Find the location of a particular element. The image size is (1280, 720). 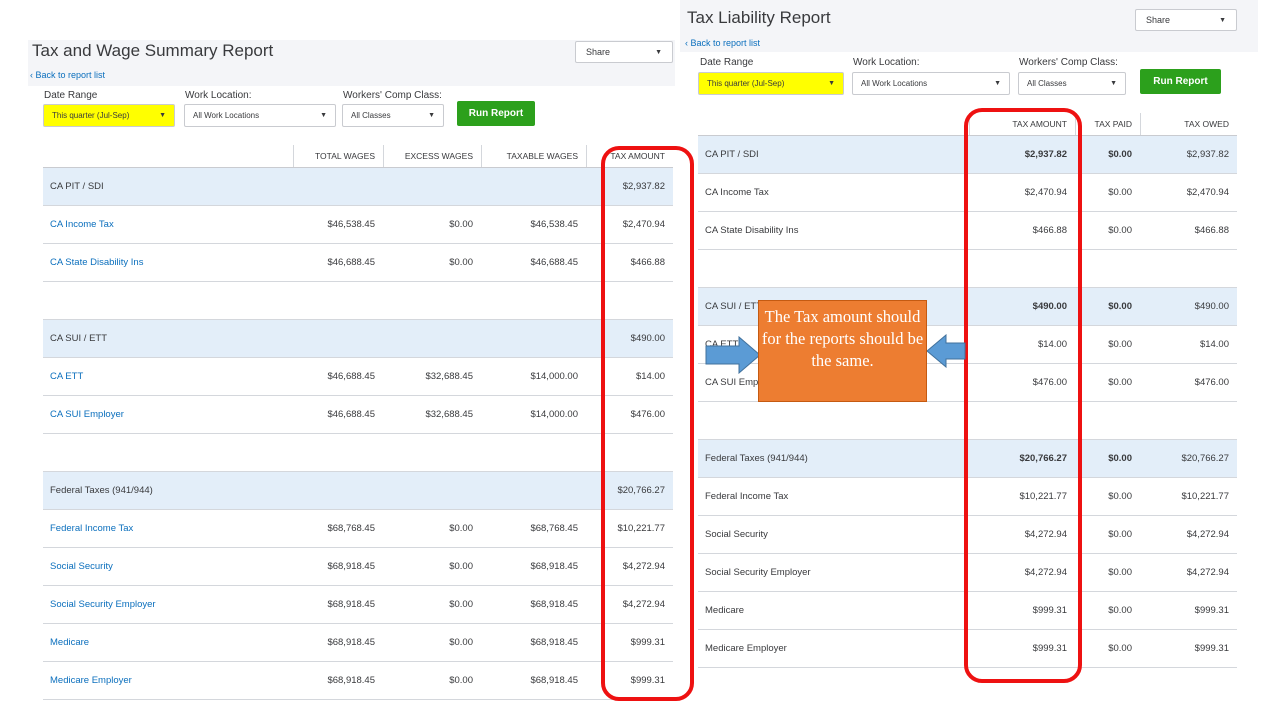

cell-value: $14.00 is located at coordinates (1214, 344).